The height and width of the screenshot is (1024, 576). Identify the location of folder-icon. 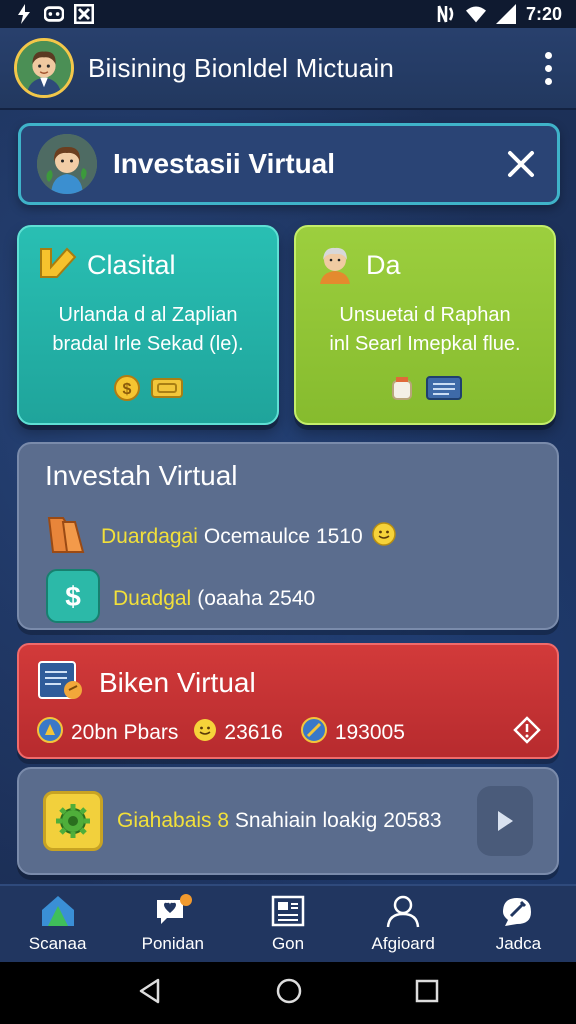
(67, 537).